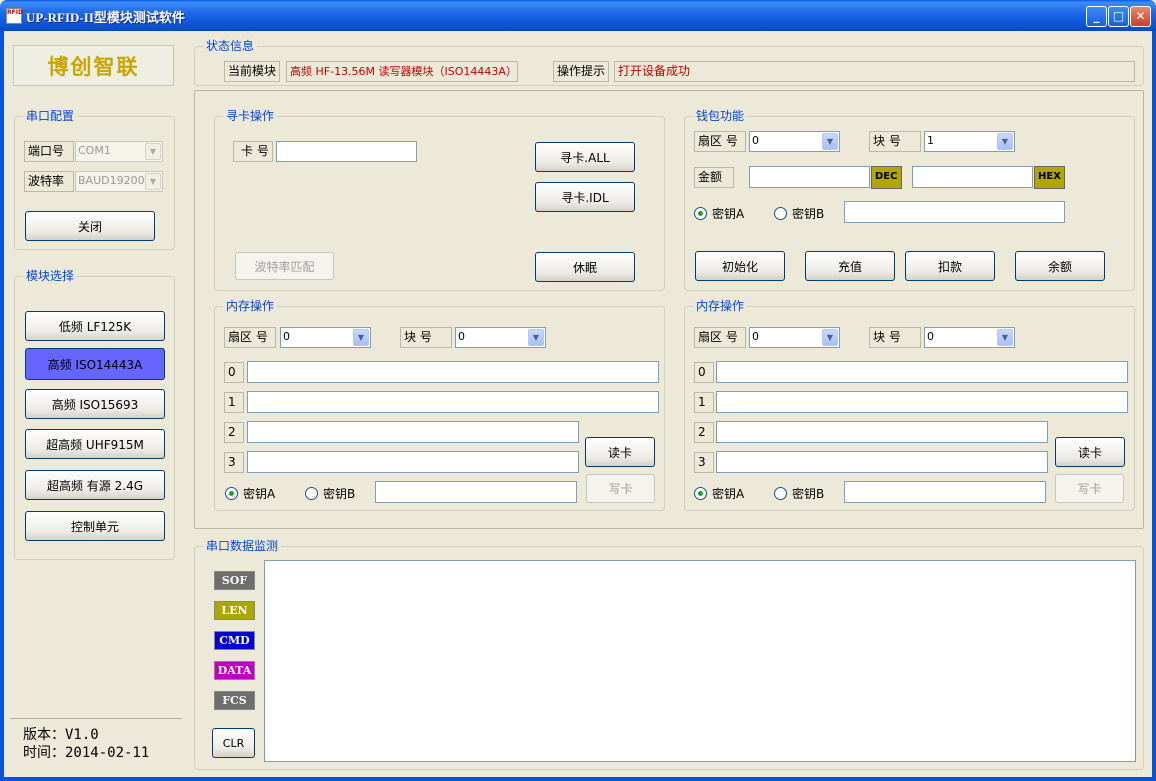  What do you see at coordinates (90, 226) in the screenshot?
I see `close-port-button: 关闭` at bounding box center [90, 226].